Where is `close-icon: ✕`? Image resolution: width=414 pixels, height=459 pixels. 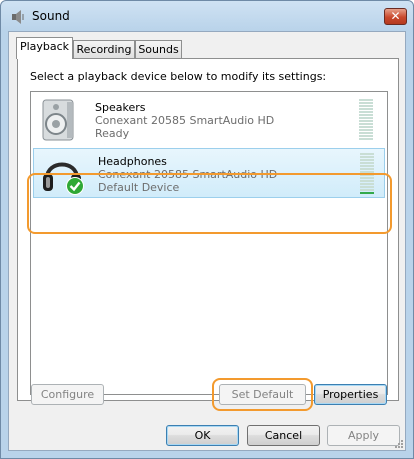
close-icon: ✕ is located at coordinates (395, 16).